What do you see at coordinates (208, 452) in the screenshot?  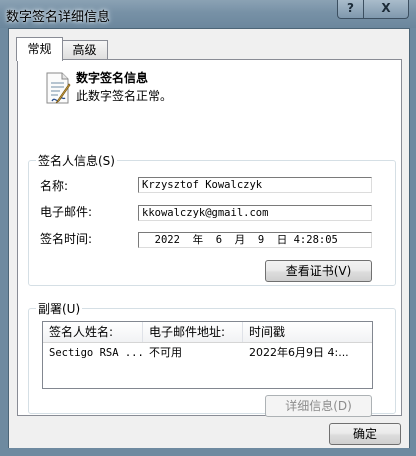 I see `window-border-bottom` at bounding box center [208, 452].